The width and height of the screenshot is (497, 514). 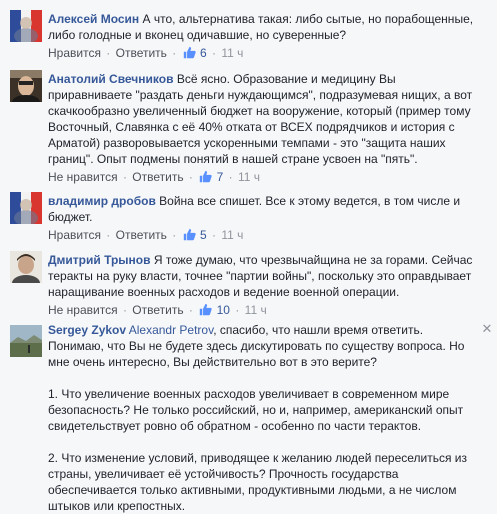 I want to click on like-count: 6, so click(x=203, y=53).